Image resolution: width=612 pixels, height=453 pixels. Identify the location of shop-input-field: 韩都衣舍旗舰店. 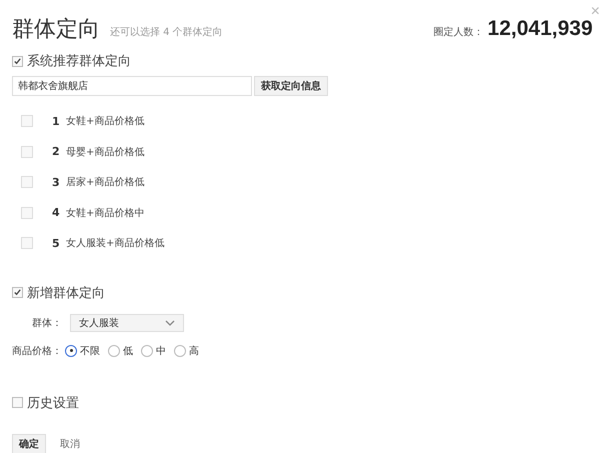
(132, 86).